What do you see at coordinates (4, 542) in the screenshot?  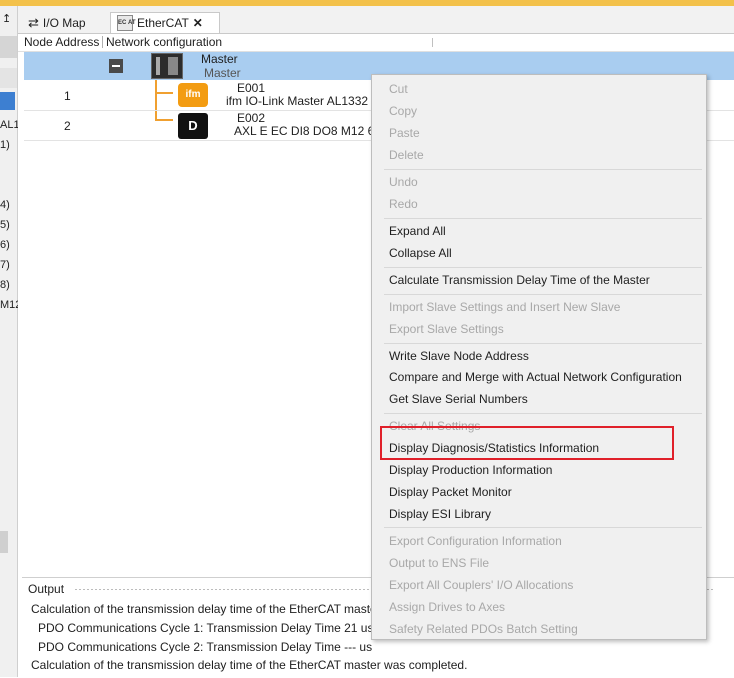 I see `left-panel-scrollbar` at bounding box center [4, 542].